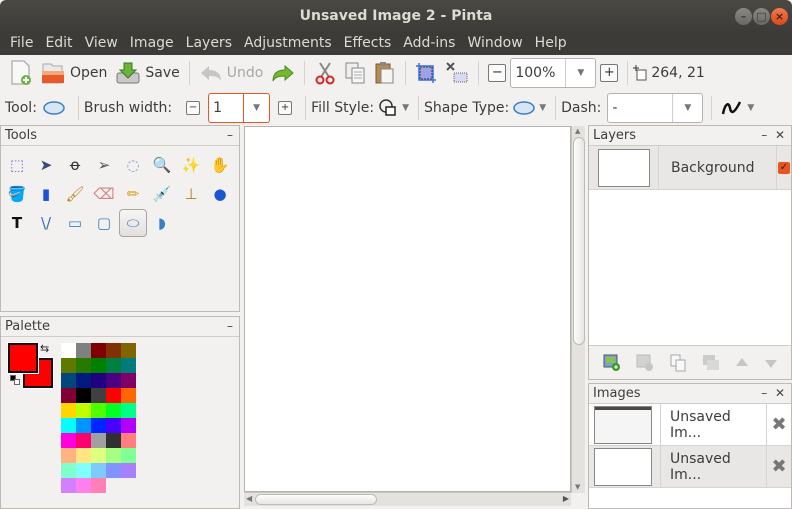 Image resolution: width=792 pixels, height=509 pixels. What do you see at coordinates (220, 194) in the screenshot?
I see `tool-recolor: ●` at bounding box center [220, 194].